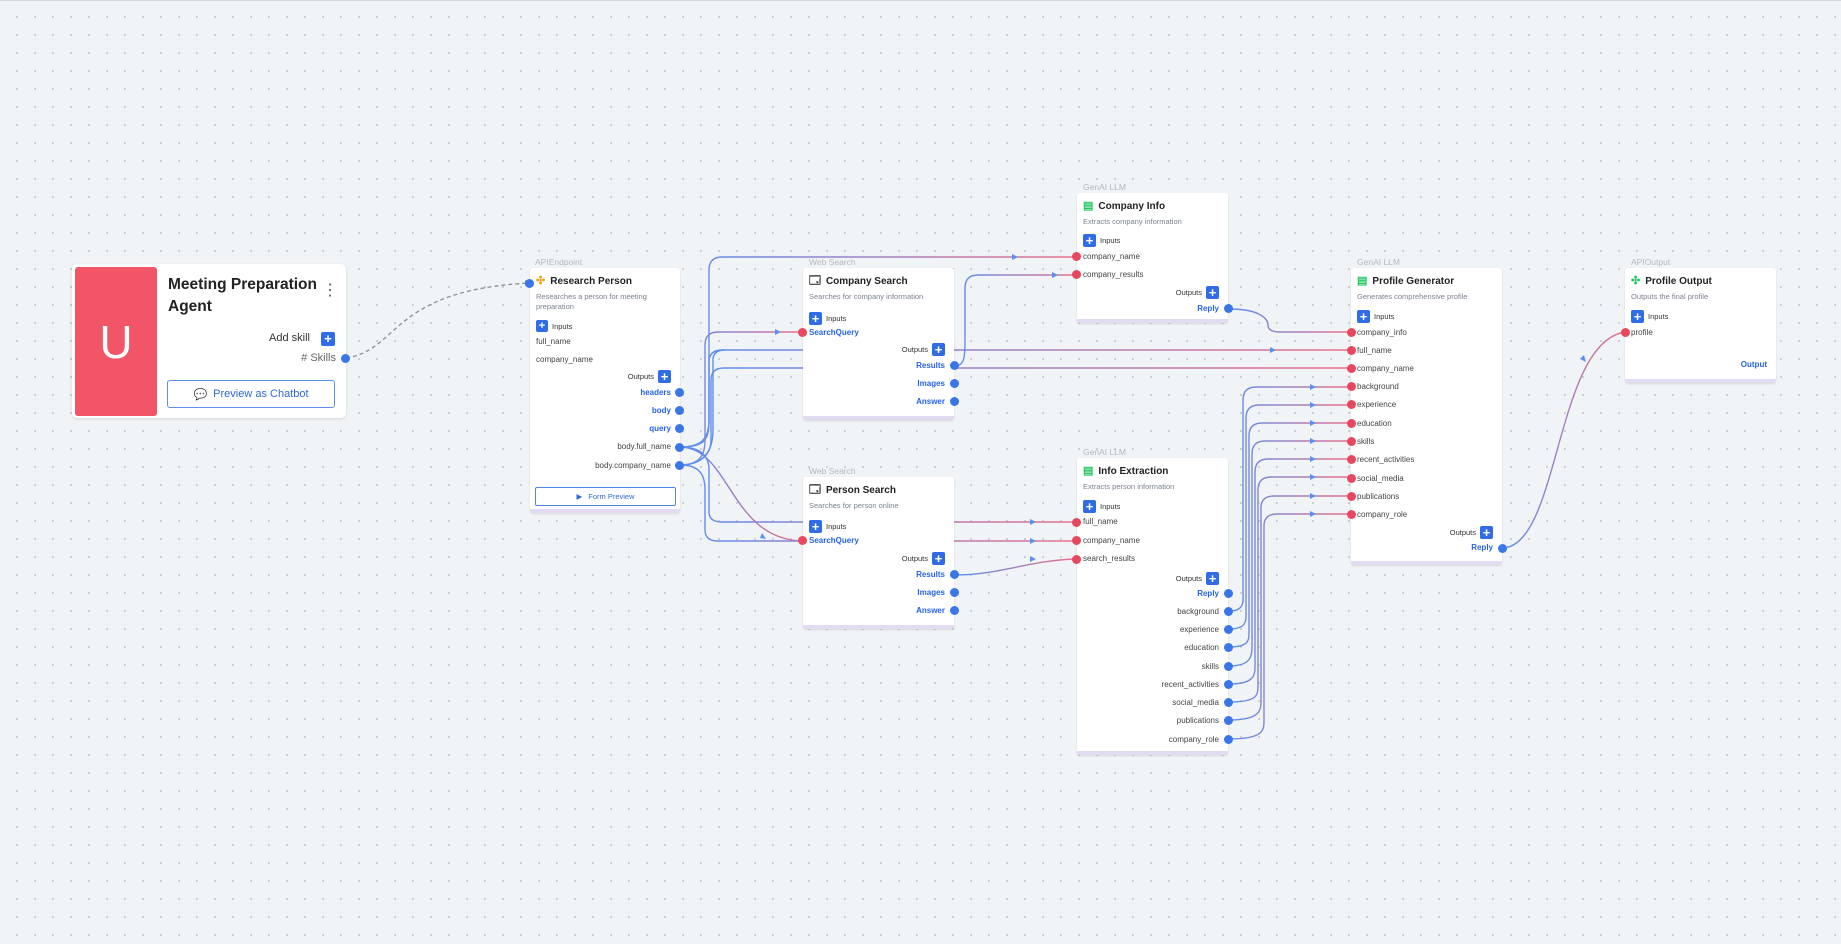 The height and width of the screenshot is (944, 1841). Describe the element at coordinates (1351, 404) in the screenshot. I see `port-pg-experience` at that location.